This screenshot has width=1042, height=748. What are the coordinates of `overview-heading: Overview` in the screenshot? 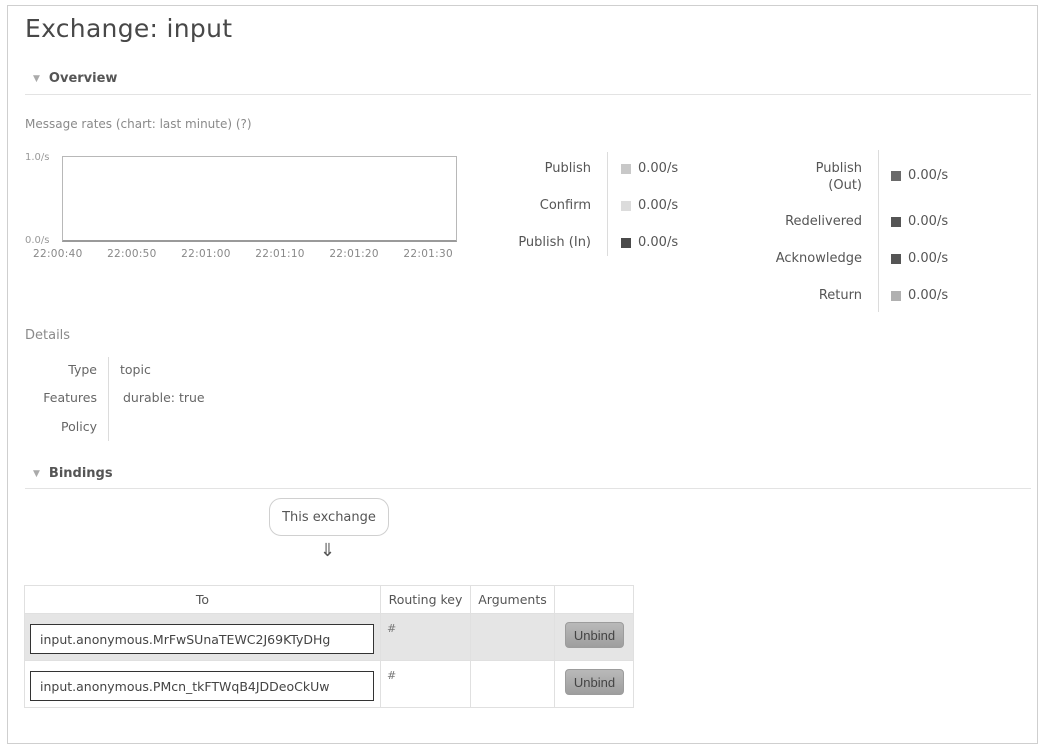 It's located at (83, 78).